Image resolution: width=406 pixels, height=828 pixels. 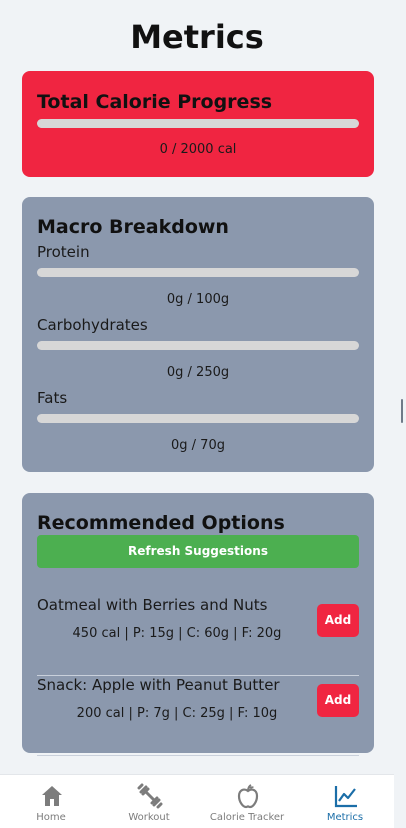 I want to click on food-nutrition-info: 450 cal | P: 15g | C: 60g | F: 20g, so click(x=177, y=633).